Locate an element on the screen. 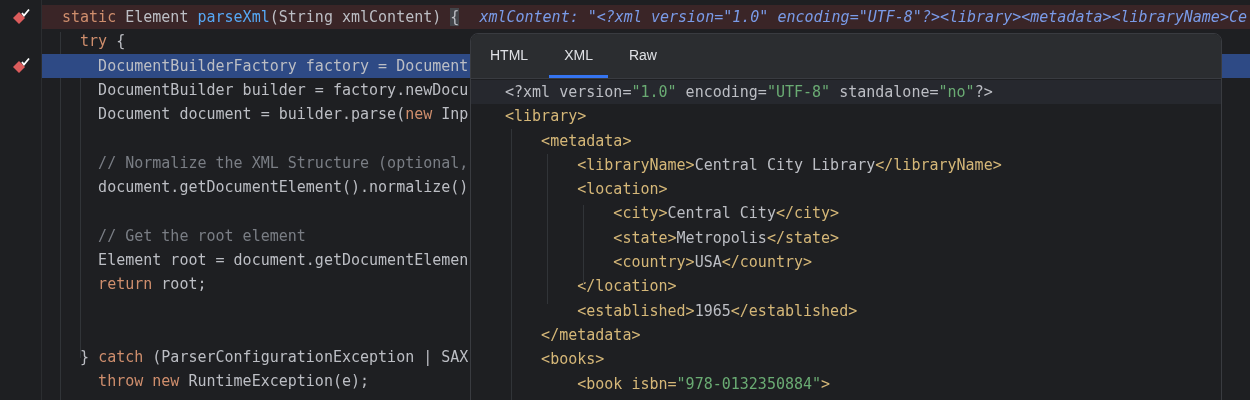 This screenshot has height=400, width=1250. code-line: throw new RuntimeException(e); is located at coordinates (233, 382).